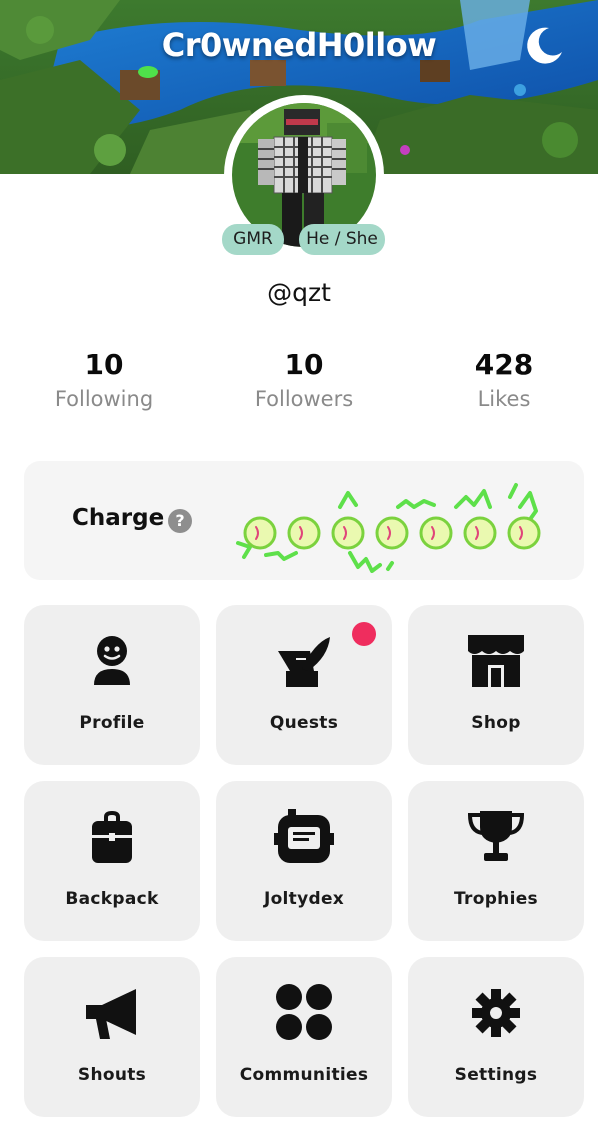 Image resolution: width=598 pixels, height=1148 pixels. I want to click on charge-label: Charge, so click(118, 518).